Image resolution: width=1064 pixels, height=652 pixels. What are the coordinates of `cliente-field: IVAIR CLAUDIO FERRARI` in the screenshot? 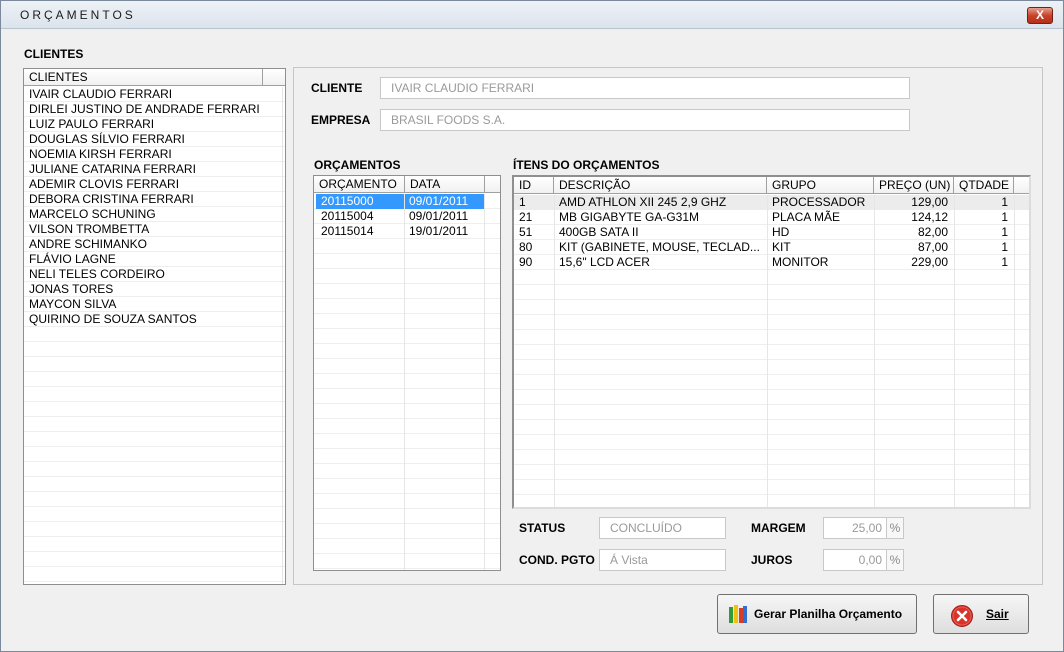 It's located at (645, 88).